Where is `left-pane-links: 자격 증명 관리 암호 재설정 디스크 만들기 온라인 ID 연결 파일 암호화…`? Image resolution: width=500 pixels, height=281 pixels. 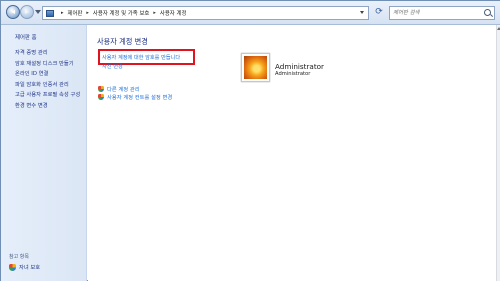
left-pane-links: 자격 증명 관리 암호 재설정 디스크 만들기 온라인 ID 연결 파일 암호화… is located at coordinates (47, 79).